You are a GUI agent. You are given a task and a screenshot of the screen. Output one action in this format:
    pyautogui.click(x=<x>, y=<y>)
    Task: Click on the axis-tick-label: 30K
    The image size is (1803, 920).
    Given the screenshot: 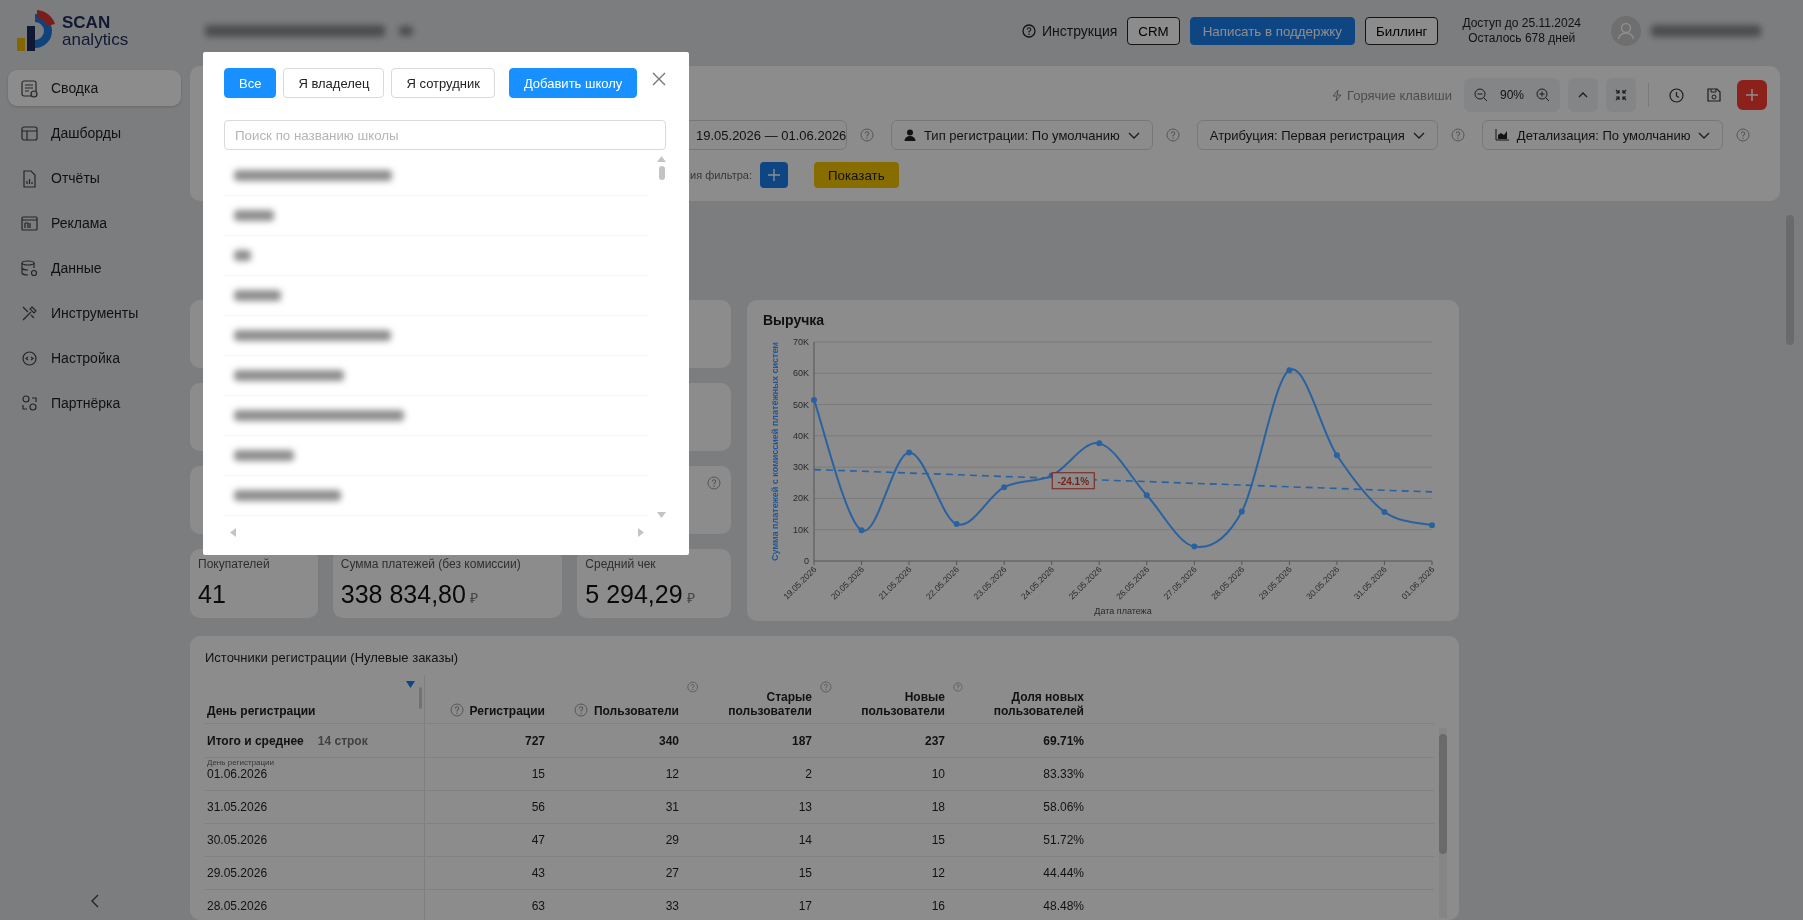 What is the action you would take?
    pyautogui.click(x=801, y=467)
    